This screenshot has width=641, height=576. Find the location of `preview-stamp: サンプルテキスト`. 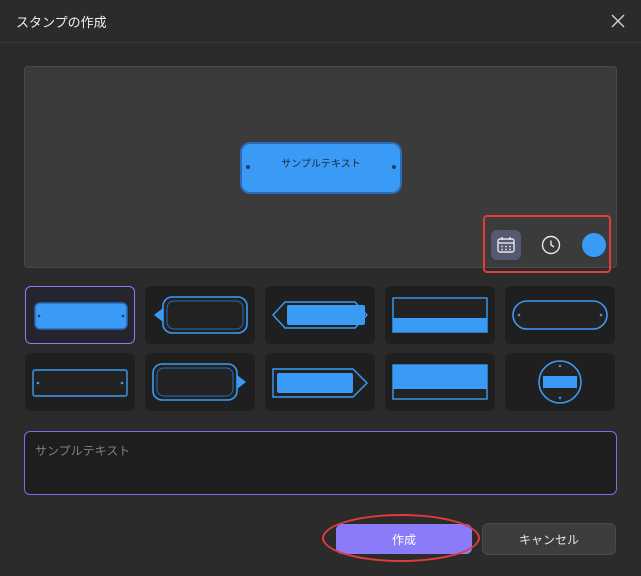

preview-stamp: サンプルテキスト is located at coordinates (321, 168).